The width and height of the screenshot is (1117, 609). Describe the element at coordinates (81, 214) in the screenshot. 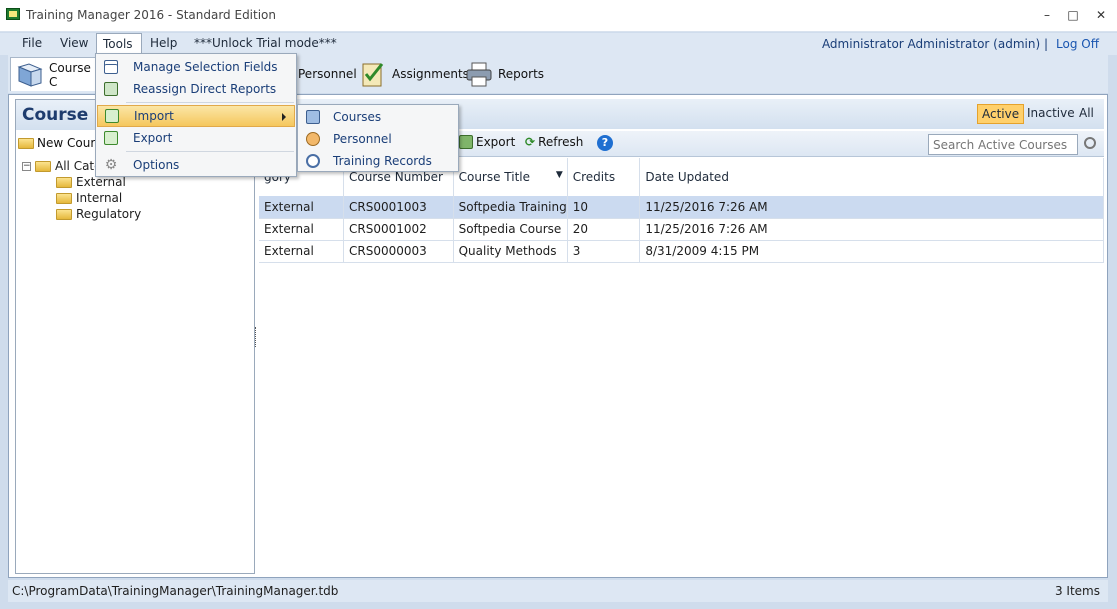

I see `tree-item-regulatory: Regulatory` at that location.